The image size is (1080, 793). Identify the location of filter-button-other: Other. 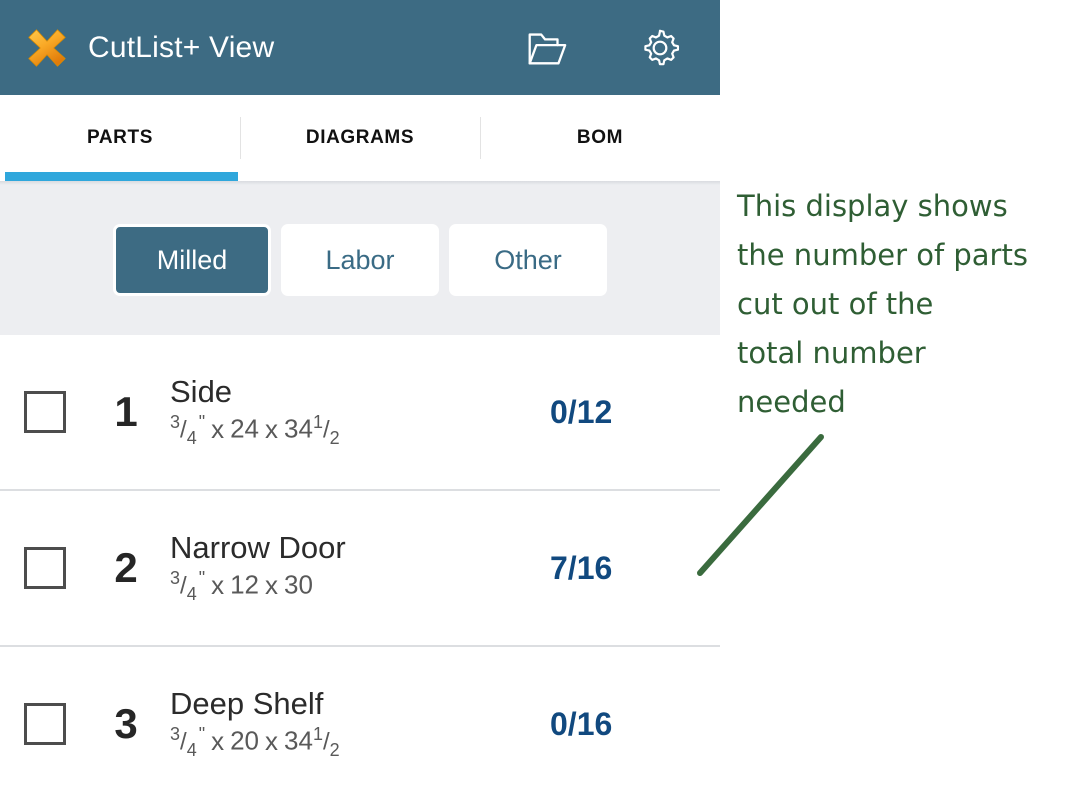
(528, 260).